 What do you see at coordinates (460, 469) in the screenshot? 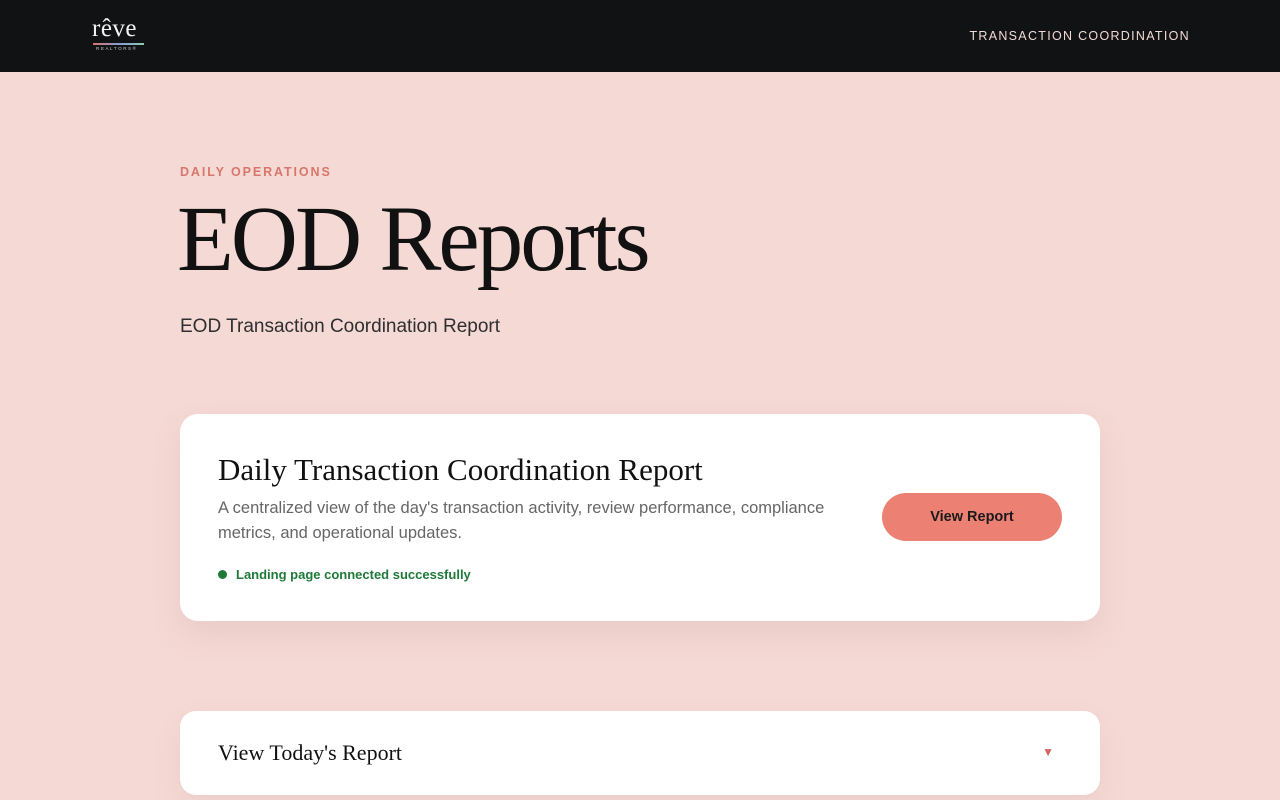
I see `report-card-title: Daily Transaction Coordination Report` at bounding box center [460, 469].